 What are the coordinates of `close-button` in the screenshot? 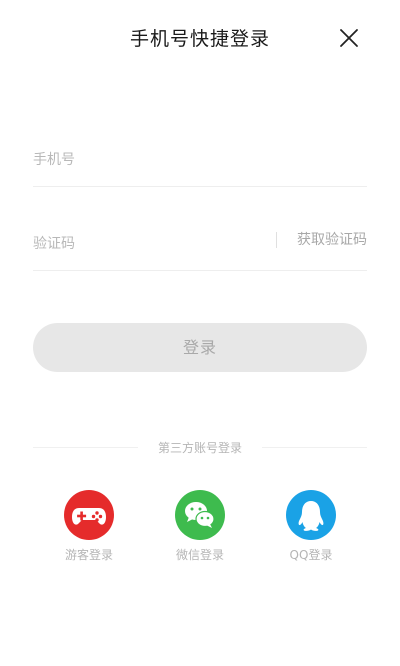 It's located at (349, 38).